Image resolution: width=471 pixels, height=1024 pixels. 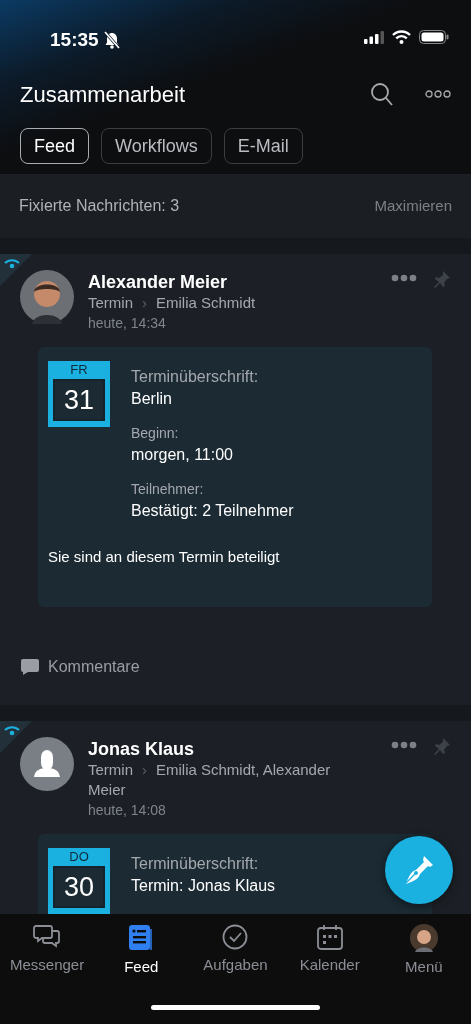 What do you see at coordinates (127, 810) in the screenshot?
I see `post-time: heute, 14:08` at bounding box center [127, 810].